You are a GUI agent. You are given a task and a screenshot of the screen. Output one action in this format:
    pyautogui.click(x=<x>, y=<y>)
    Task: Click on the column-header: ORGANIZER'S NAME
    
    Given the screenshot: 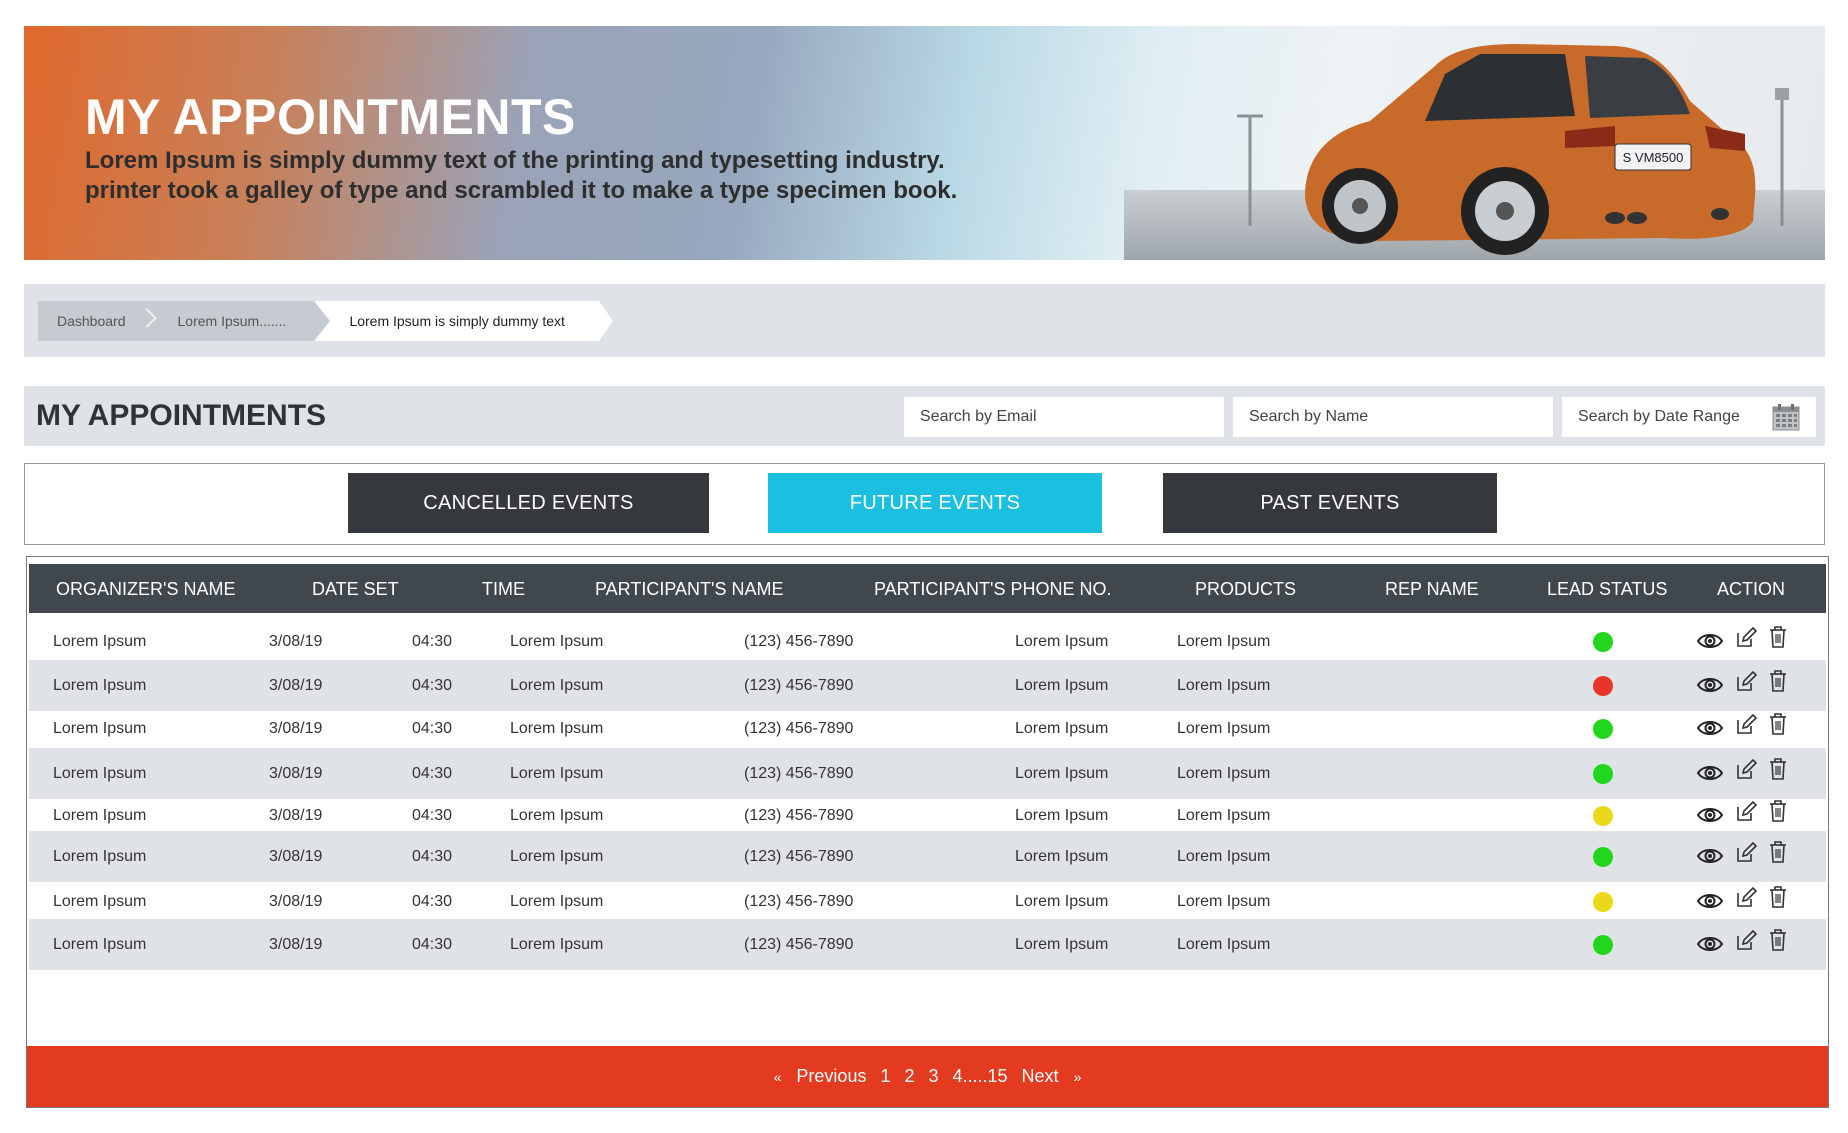 What is the action you would take?
    pyautogui.click(x=146, y=589)
    